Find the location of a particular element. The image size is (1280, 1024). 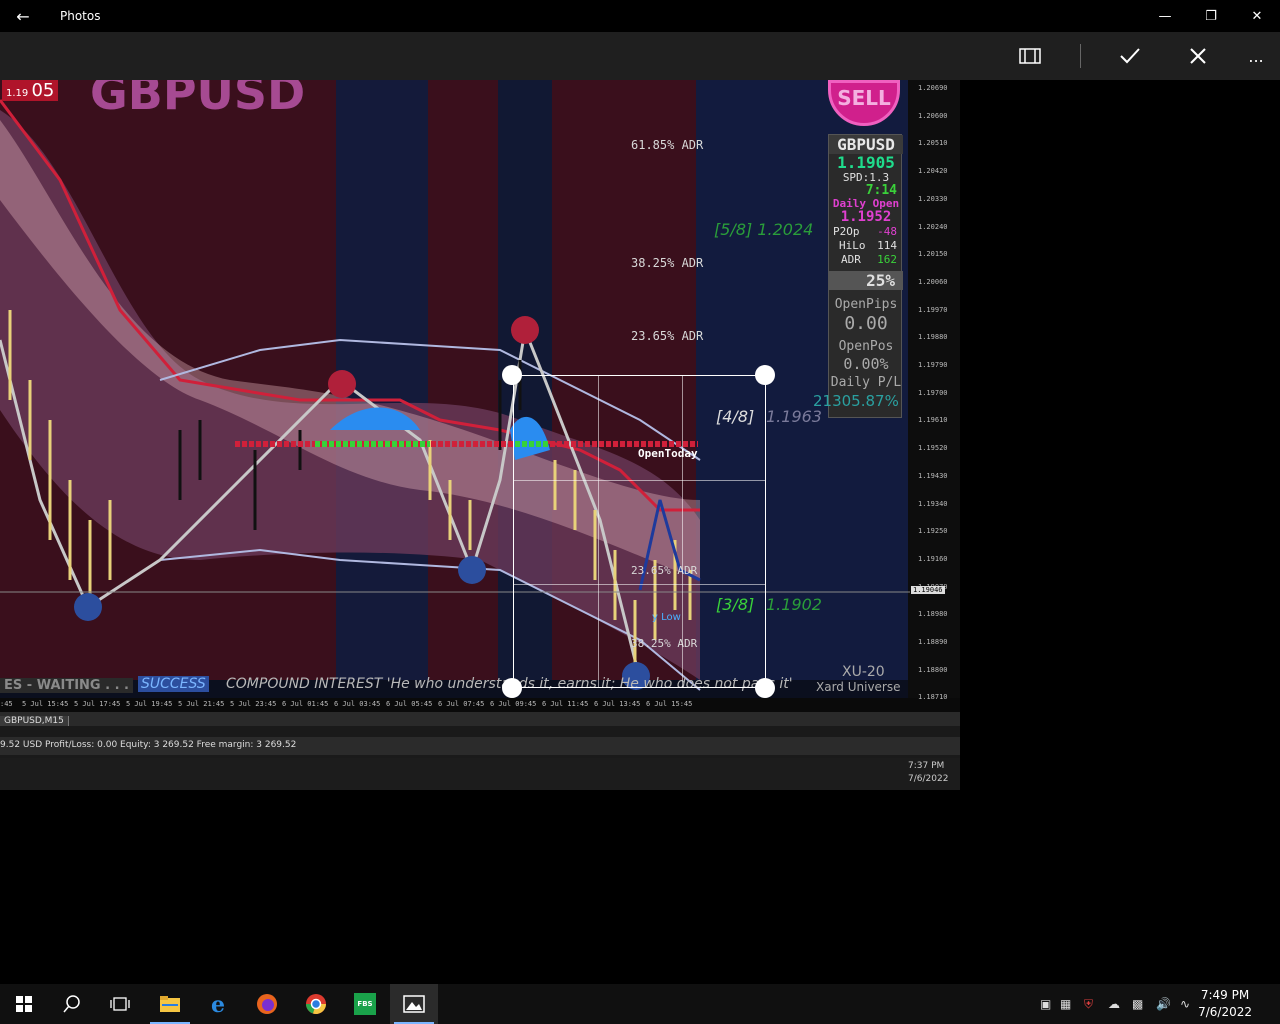

y-axis-tick: 1.20600 is located at coordinates (933, 115).